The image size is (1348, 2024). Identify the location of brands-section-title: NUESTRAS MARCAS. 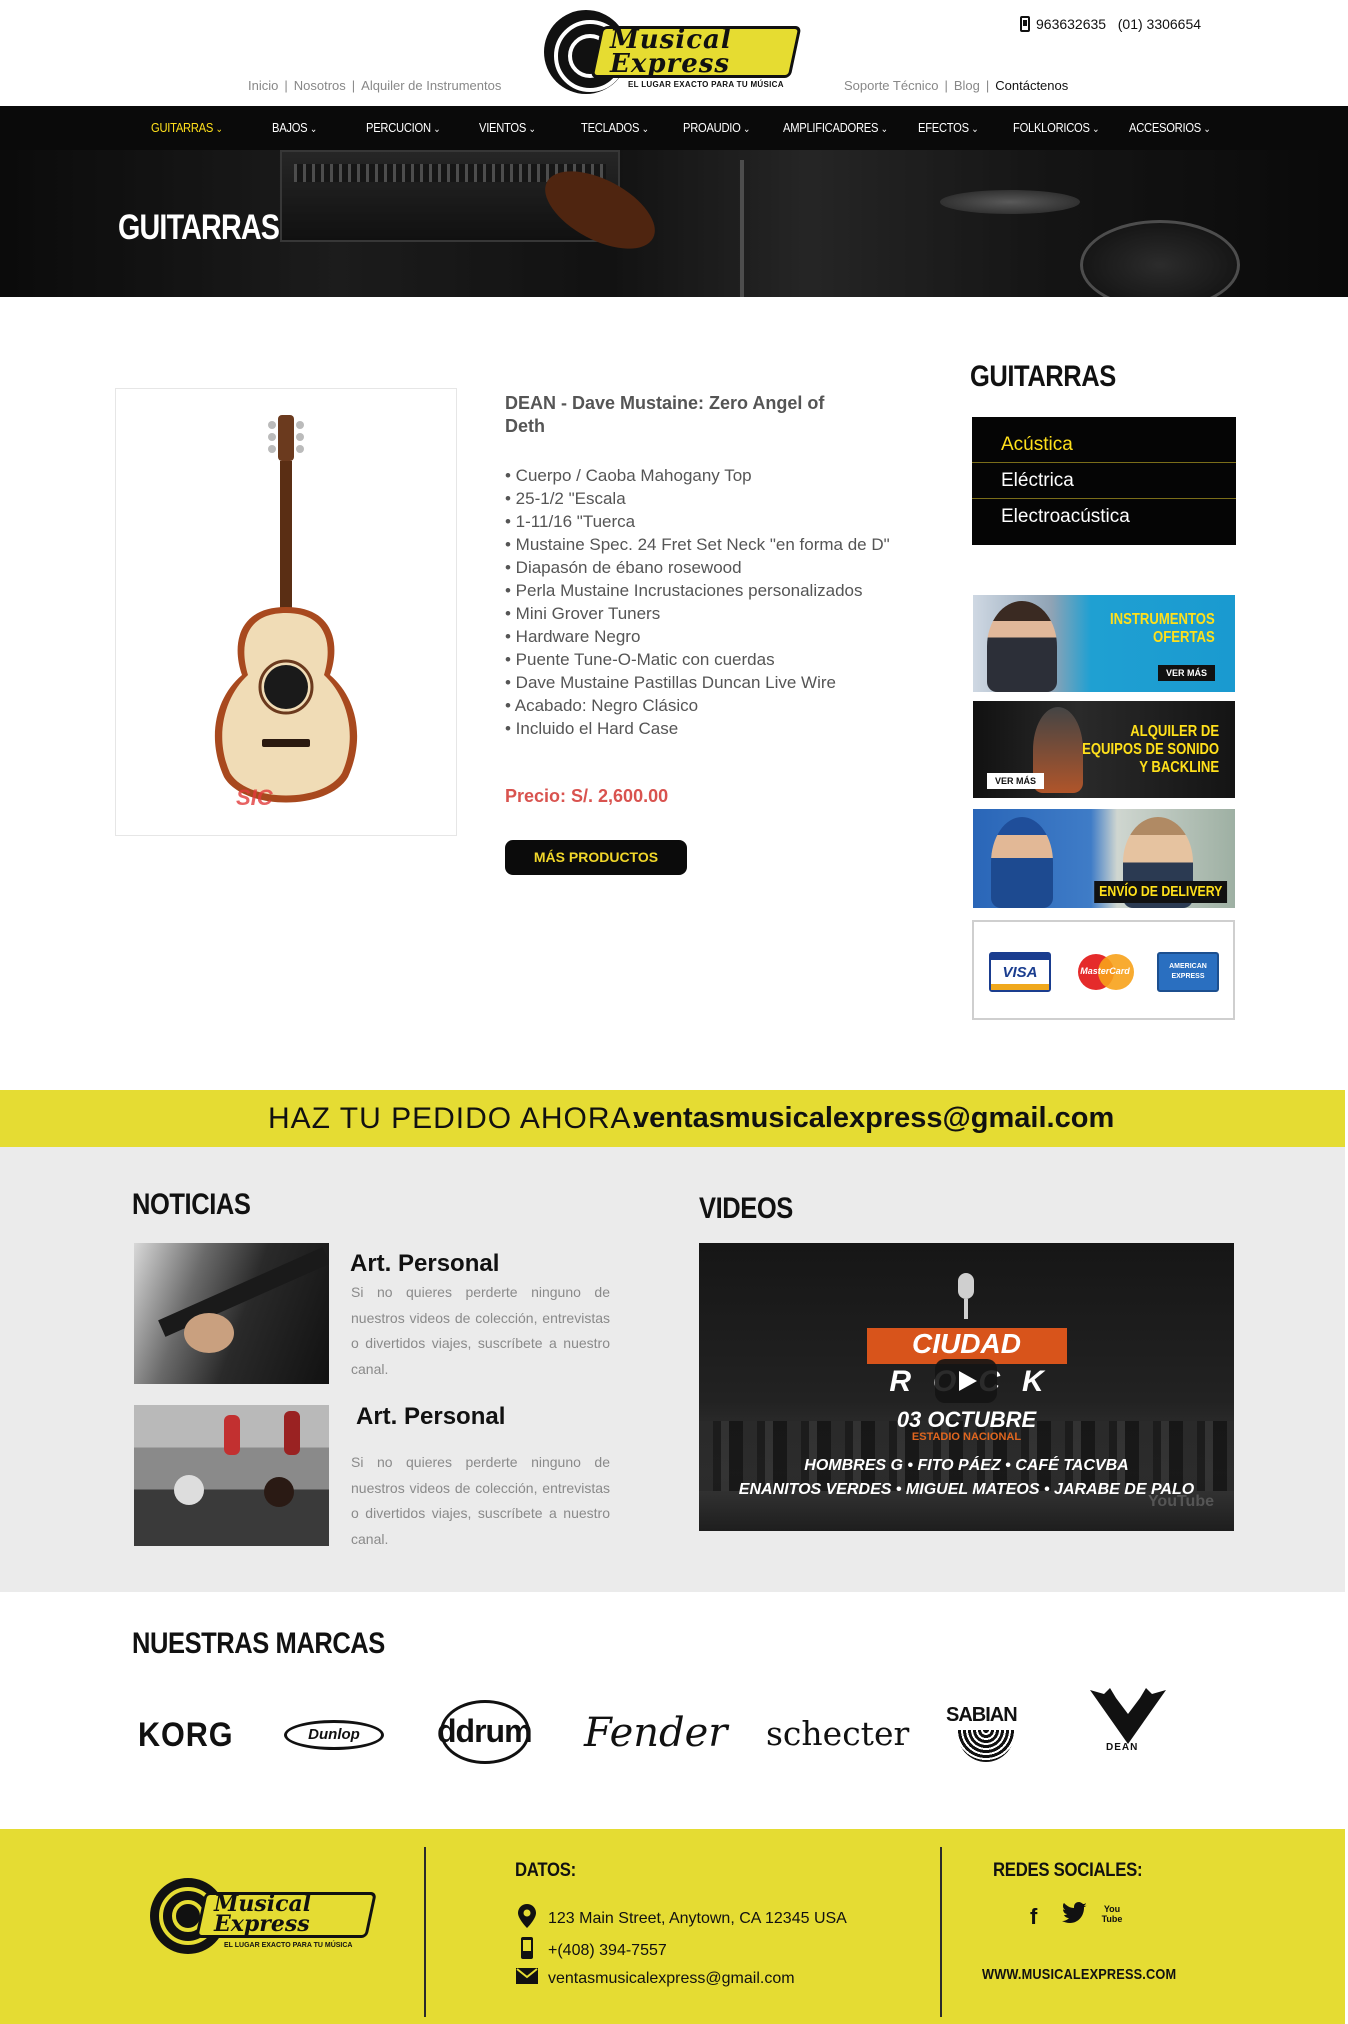
(258, 1643).